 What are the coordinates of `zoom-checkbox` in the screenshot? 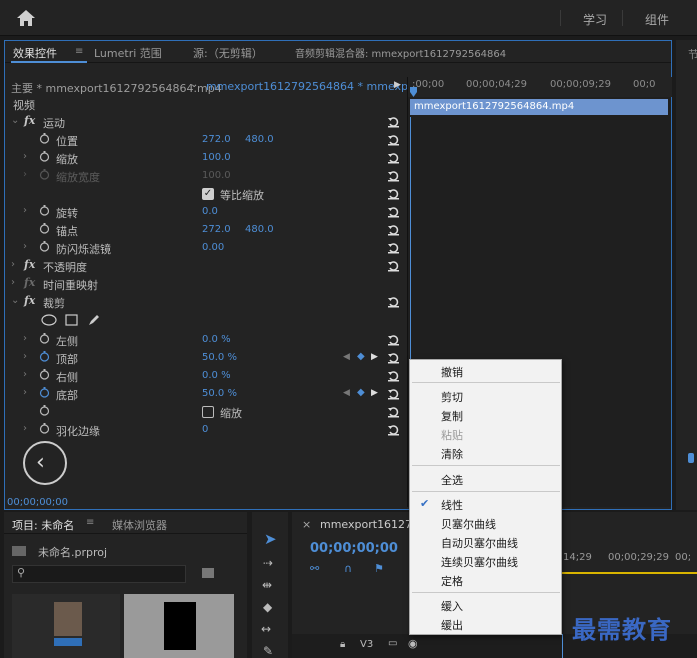 It's located at (208, 412).